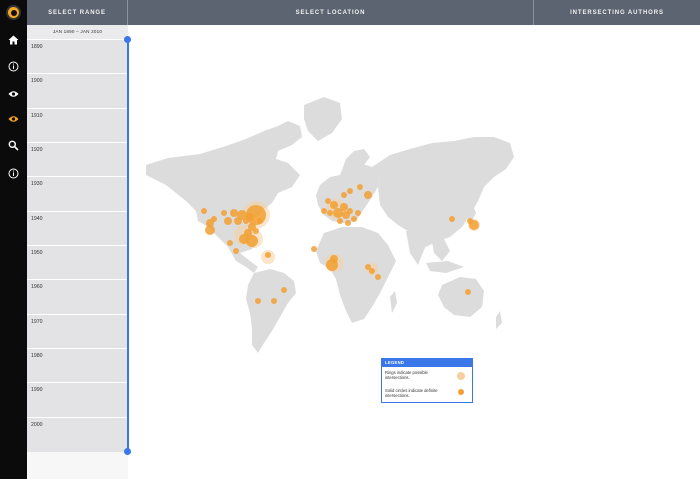  Describe the element at coordinates (37, 47) in the screenshot. I see `tick-label: 1890` at that location.